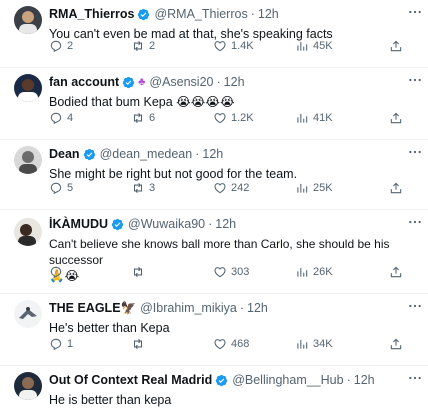 This screenshot has width=428, height=411. I want to click on views-button: 34K, so click(314, 344).